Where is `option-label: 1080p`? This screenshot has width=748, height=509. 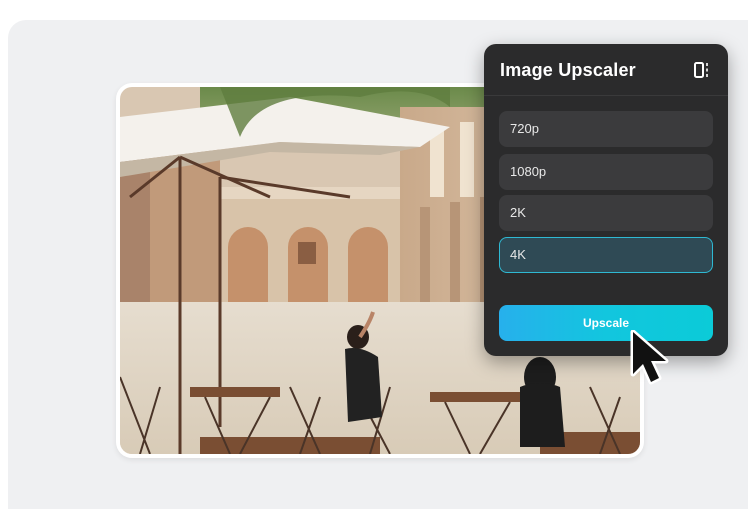
option-label: 1080p is located at coordinates (528, 171).